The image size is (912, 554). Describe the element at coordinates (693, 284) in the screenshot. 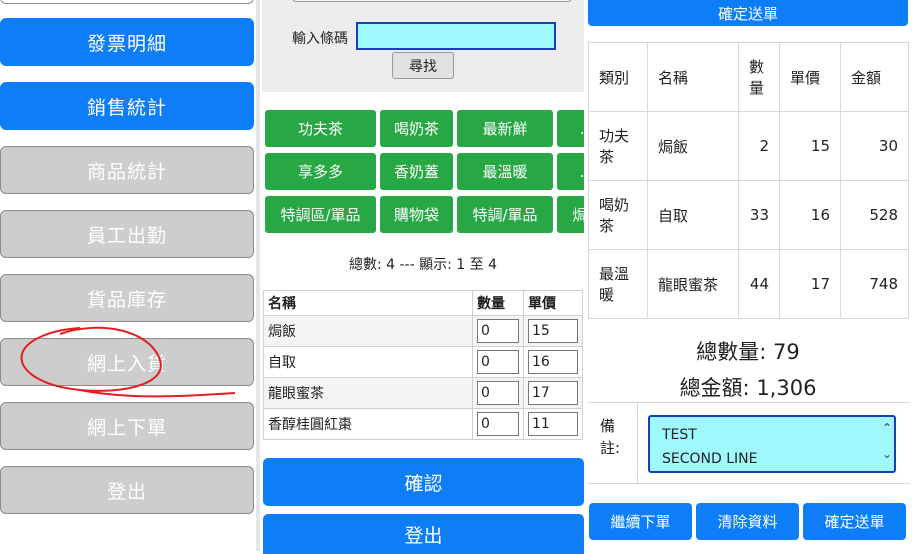

I see `order-item: 龍眼蜜茶` at that location.